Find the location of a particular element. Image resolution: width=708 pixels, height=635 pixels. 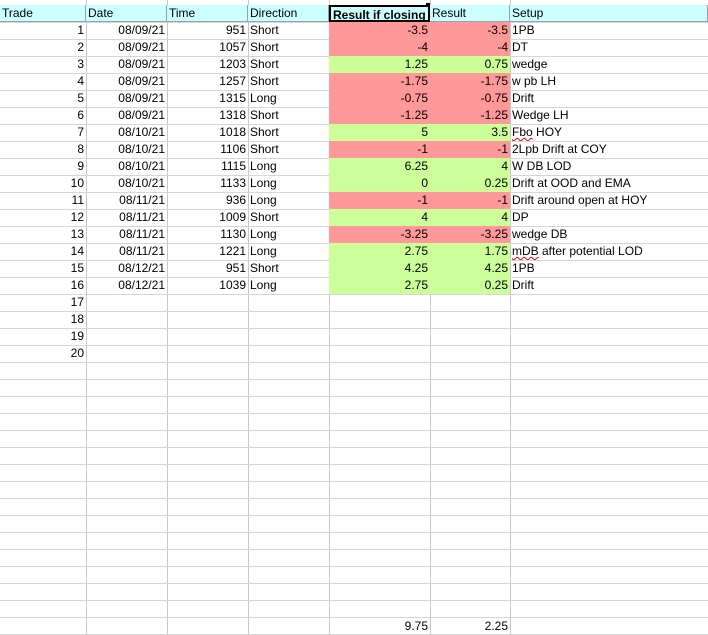

setup-cell: Drift is located at coordinates (609, 285).